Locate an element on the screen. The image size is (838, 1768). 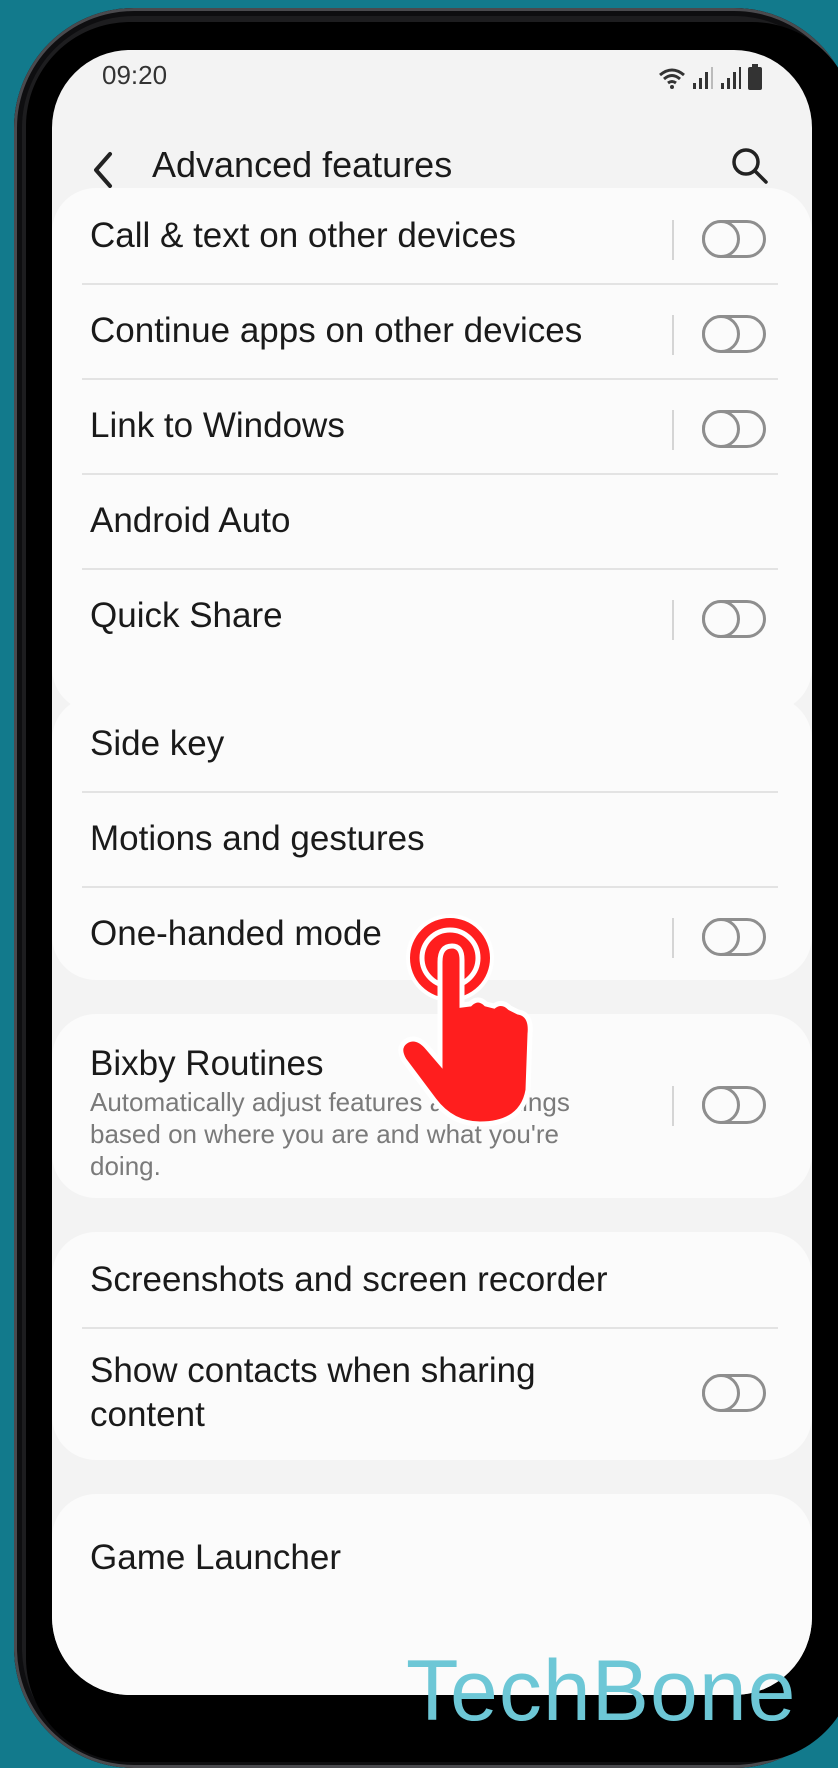
settings-item-label: Quick Share is located at coordinates (186, 615).